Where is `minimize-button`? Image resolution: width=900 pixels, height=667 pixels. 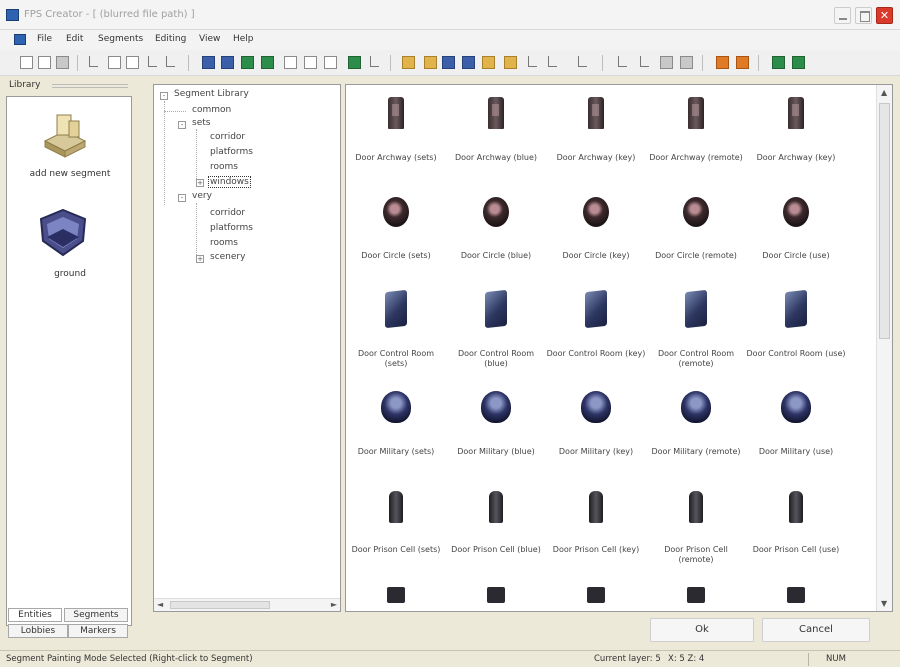 minimize-button is located at coordinates (842, 15).